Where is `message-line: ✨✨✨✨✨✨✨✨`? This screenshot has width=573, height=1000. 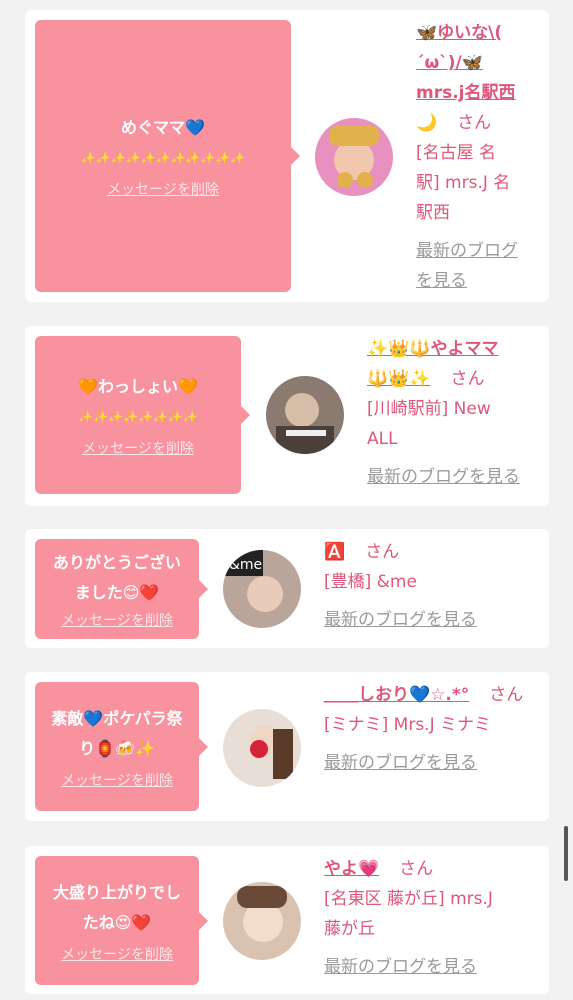
message-line: ✨✨✨✨✨✨✨✨ is located at coordinates (138, 417).